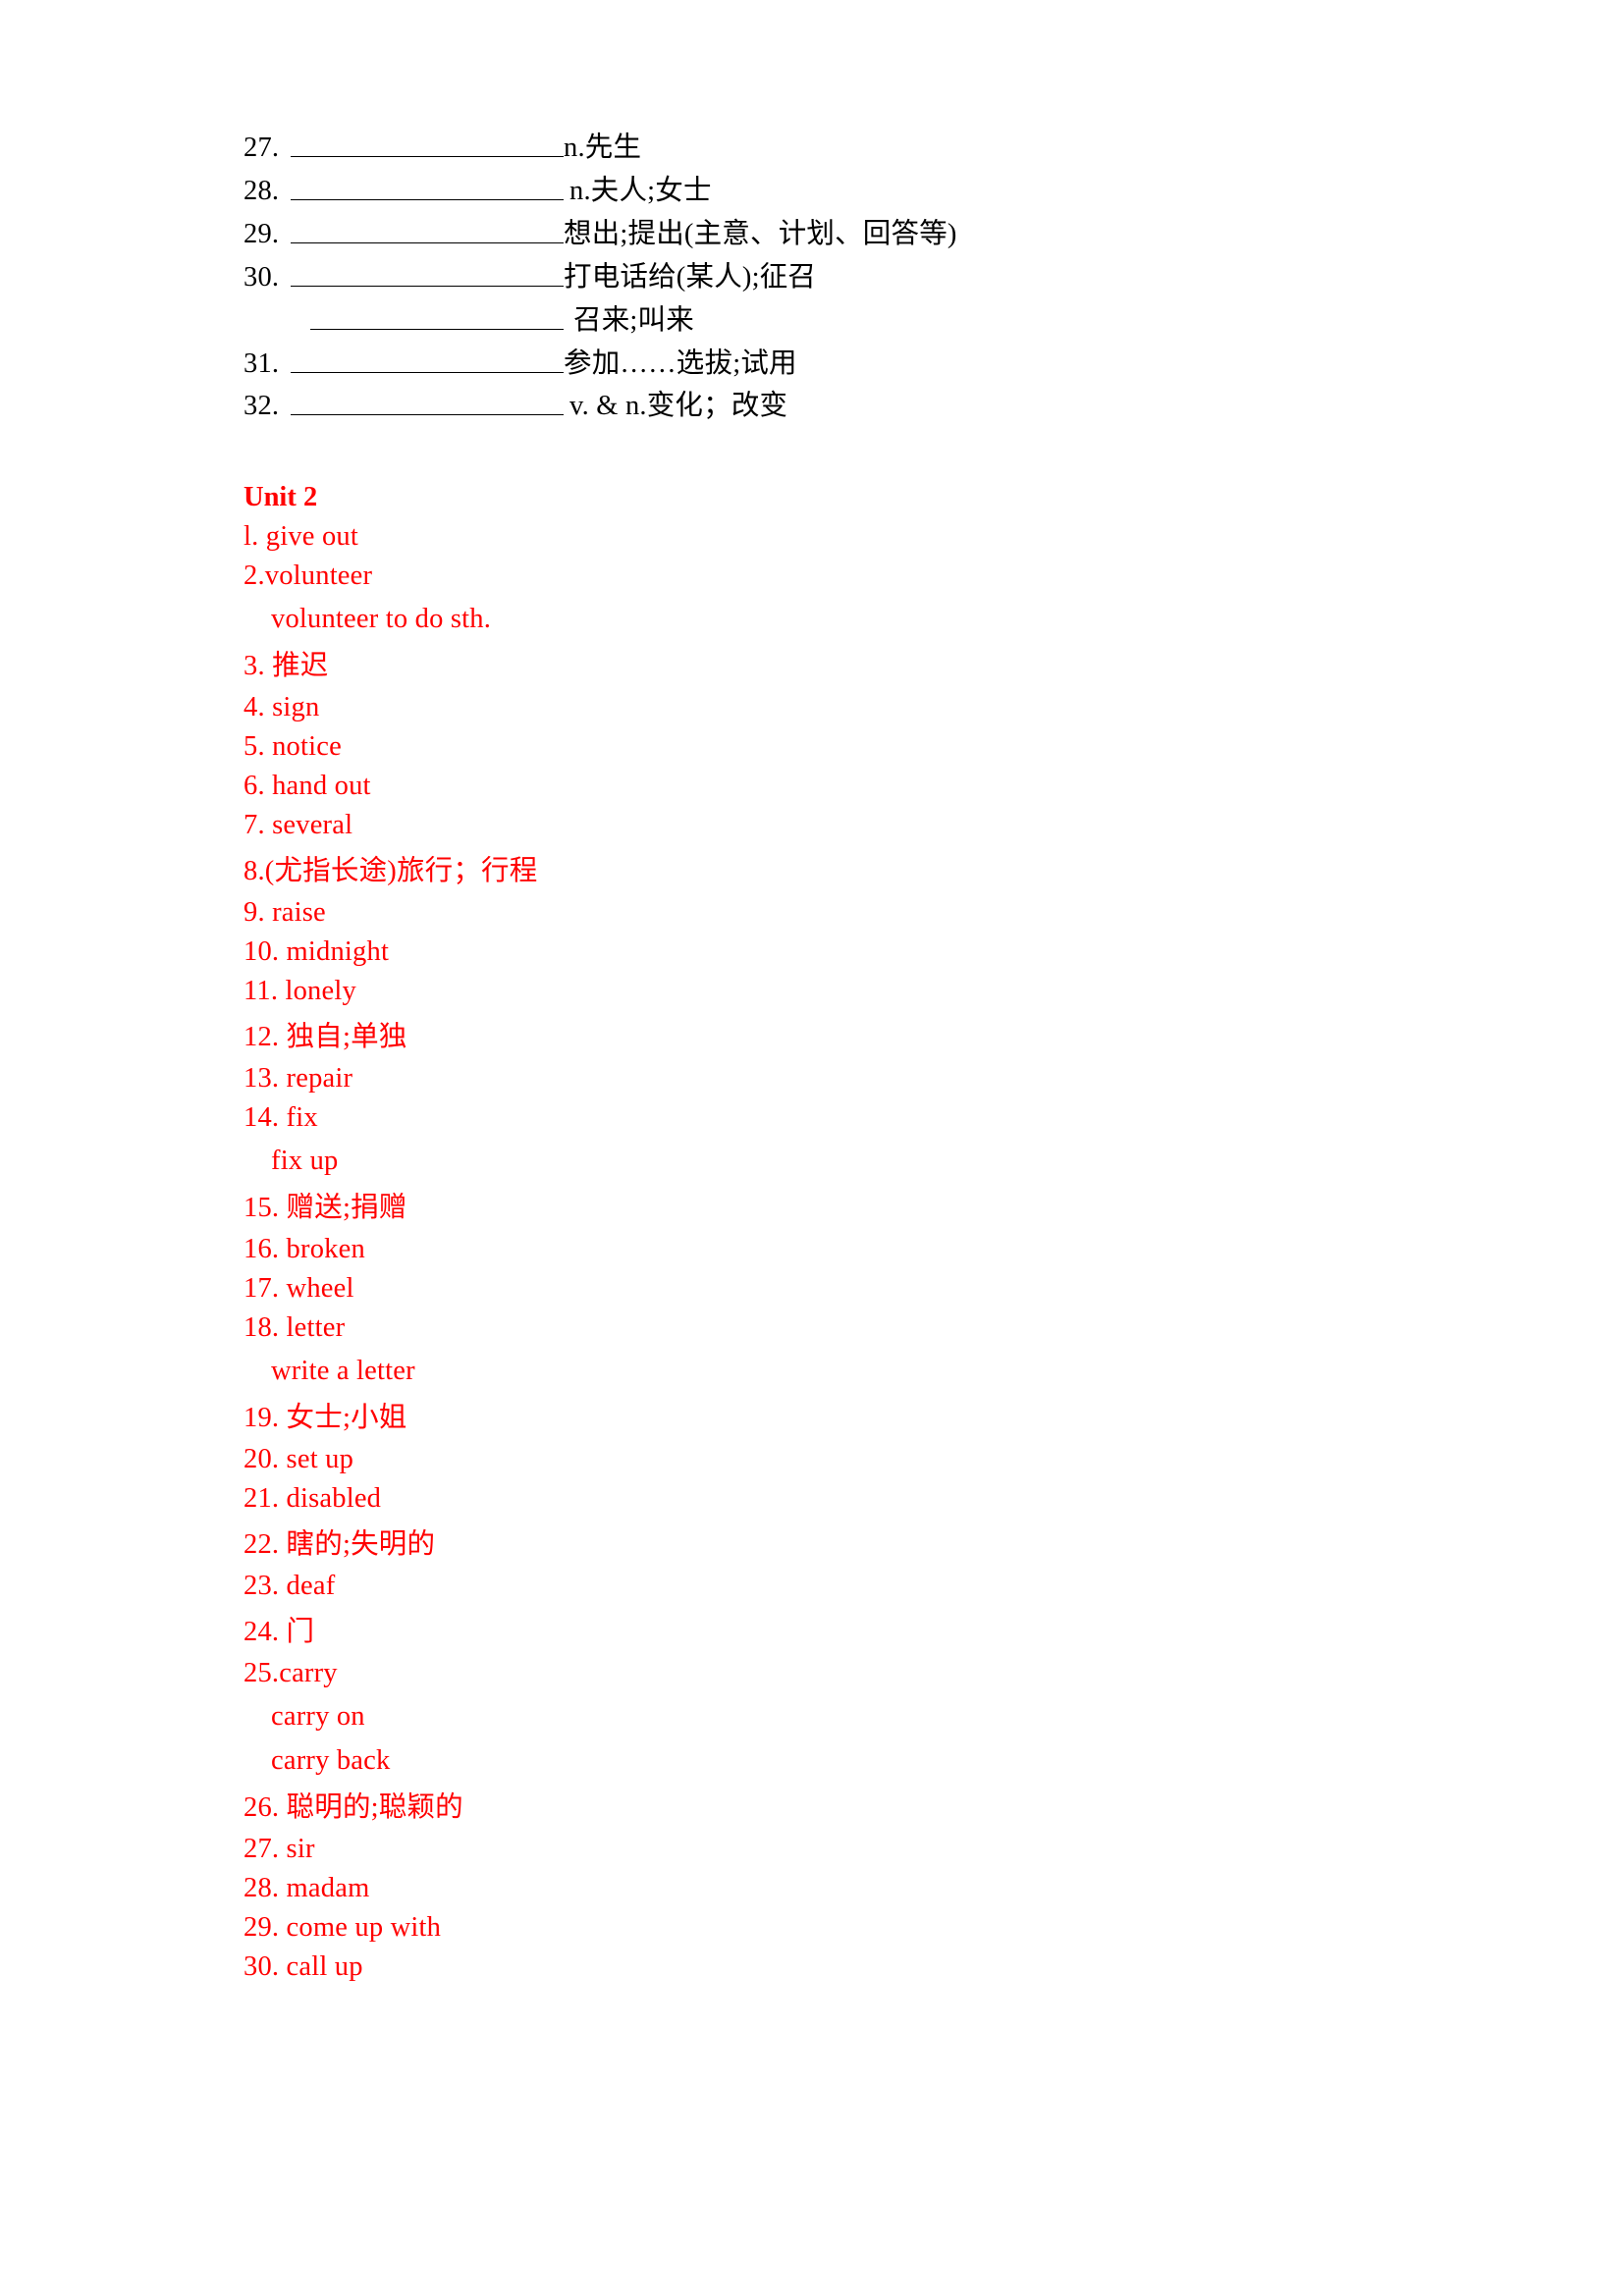  Describe the element at coordinates (860, 190) in the screenshot. I see `blank-fill-row: 28. n.夫人;女士` at that location.